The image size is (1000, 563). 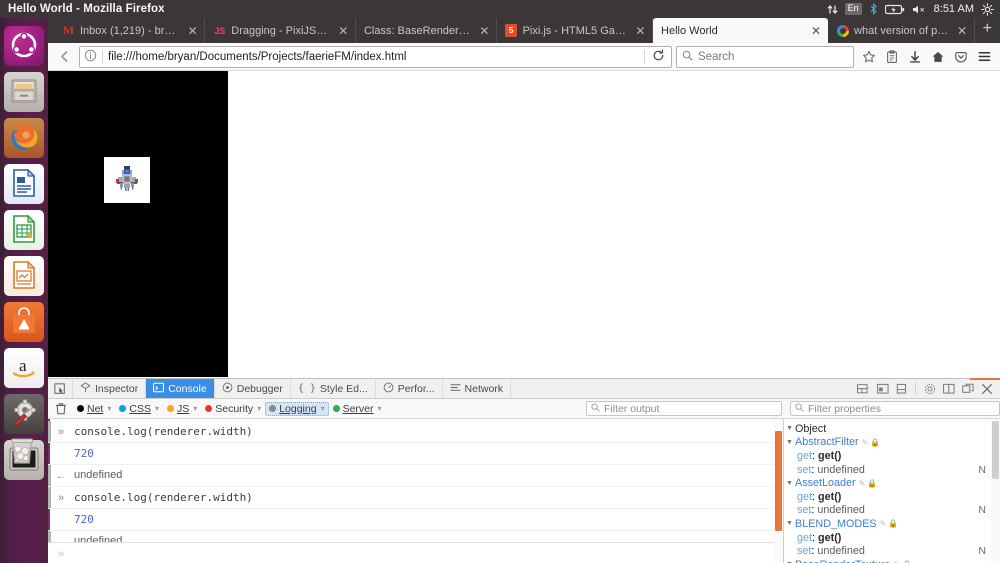 I want to click on hamburger-menu-icon, so click(x=984, y=57).